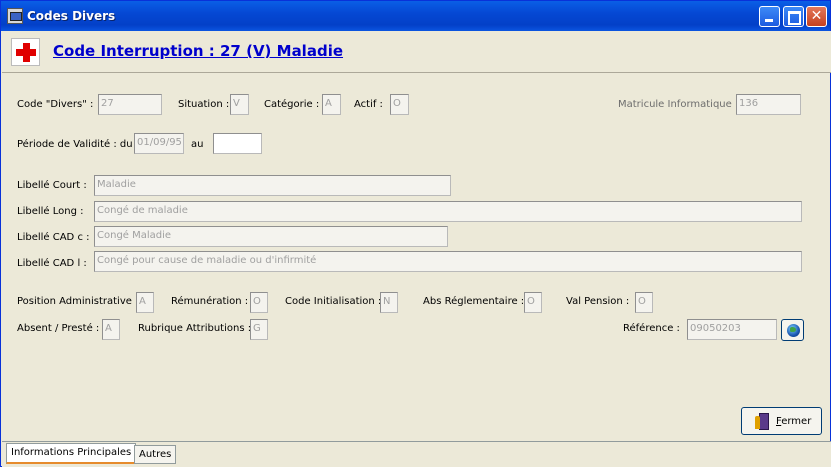  Describe the element at coordinates (25, 52) in the screenshot. I see `red-cross-icon` at that location.